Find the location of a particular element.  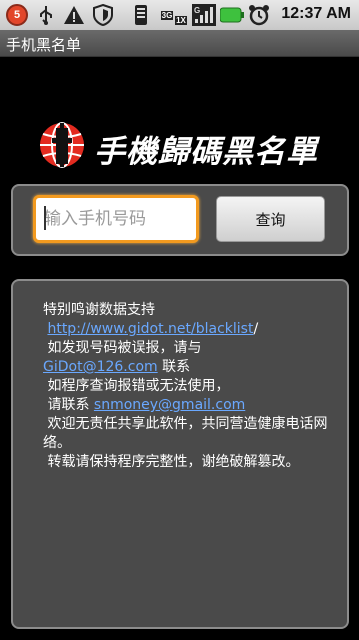

logo-text: 手機歸碼黑名單 is located at coordinates (206, 152).